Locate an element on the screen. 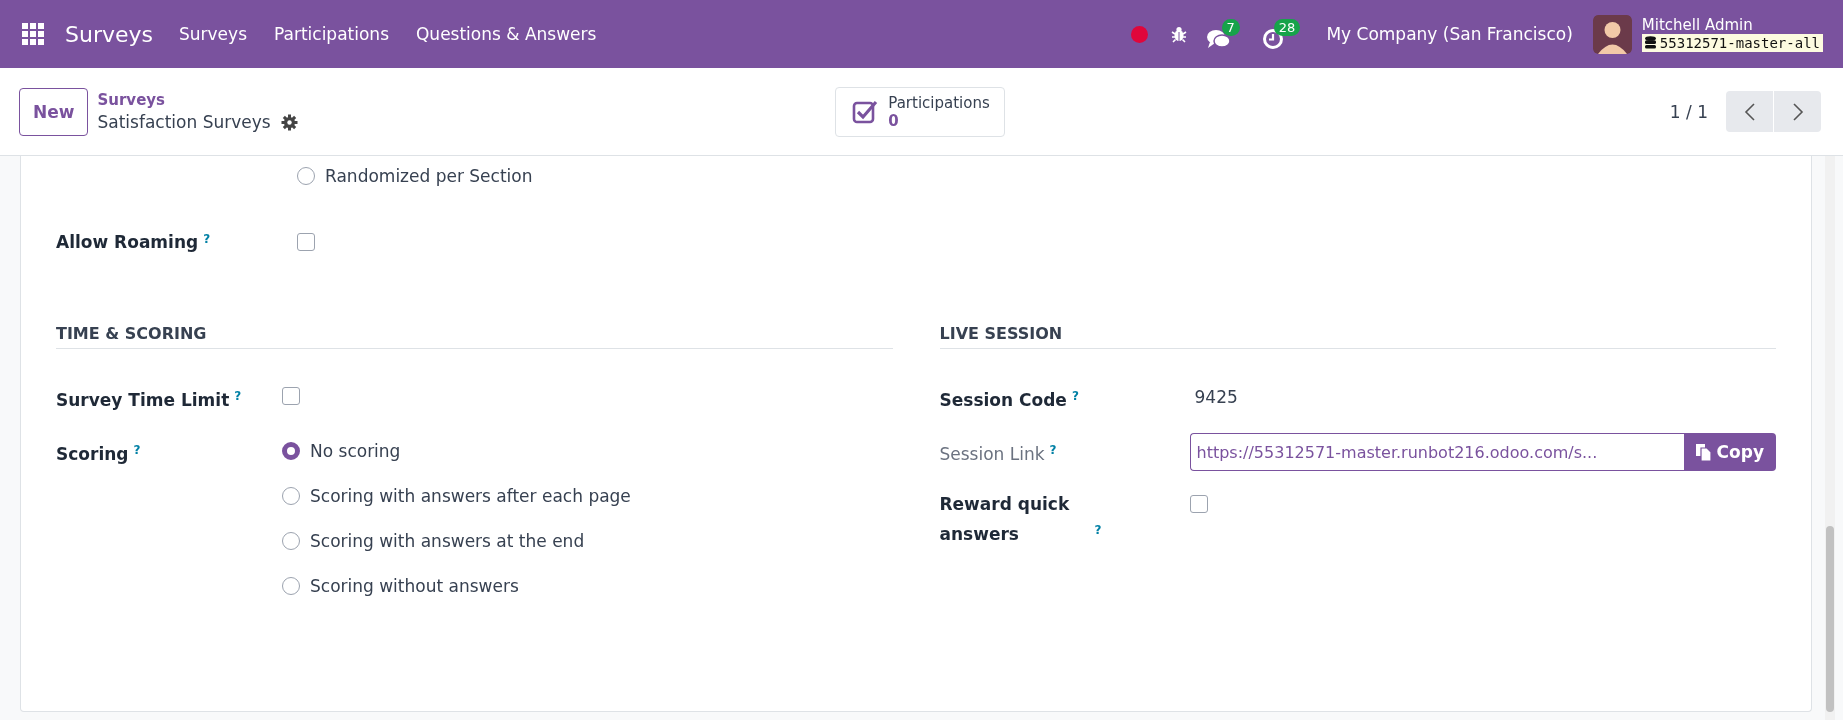 The height and width of the screenshot is (720, 1843). radio-label: No scoring is located at coordinates (355, 451).